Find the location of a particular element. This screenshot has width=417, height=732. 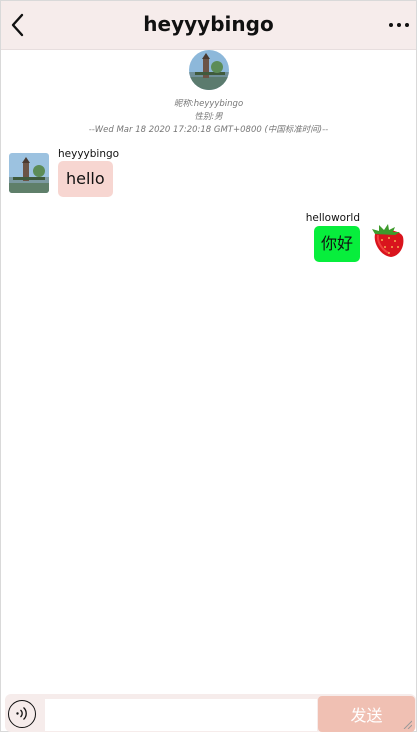

chat-header: heyyybingo is located at coordinates (208, 25).